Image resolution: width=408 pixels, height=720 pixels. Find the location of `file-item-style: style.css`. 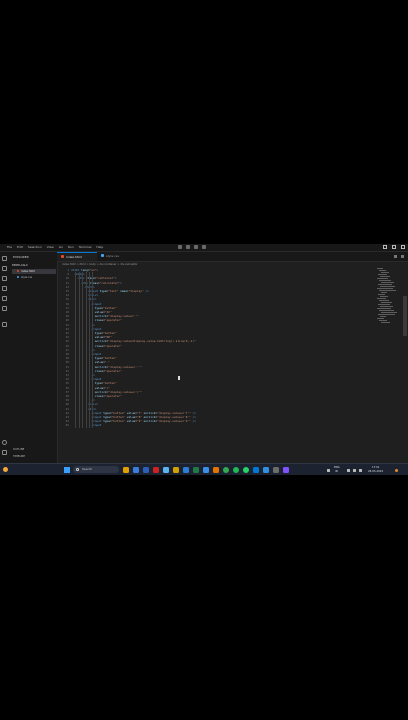

file-item-style: style.css is located at coordinates (34, 277).